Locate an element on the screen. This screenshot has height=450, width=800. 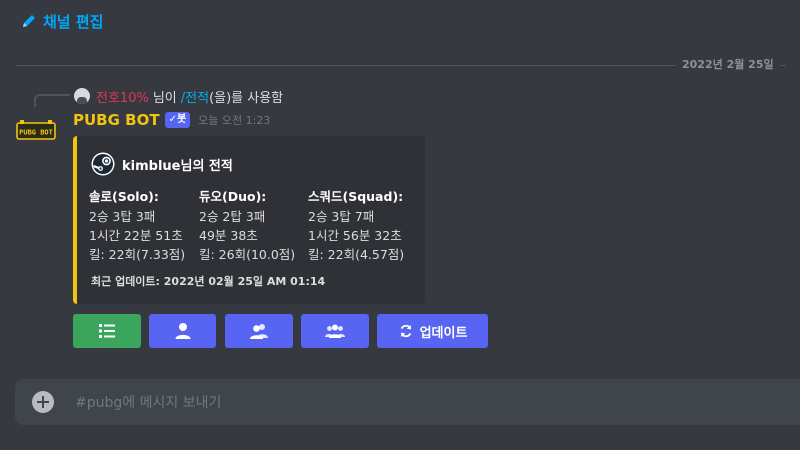
field-duo: 듀오(Duo): 2승 2탑 3패 49분 38초 킬: 26회(10.0점) is located at coordinates (247, 225).